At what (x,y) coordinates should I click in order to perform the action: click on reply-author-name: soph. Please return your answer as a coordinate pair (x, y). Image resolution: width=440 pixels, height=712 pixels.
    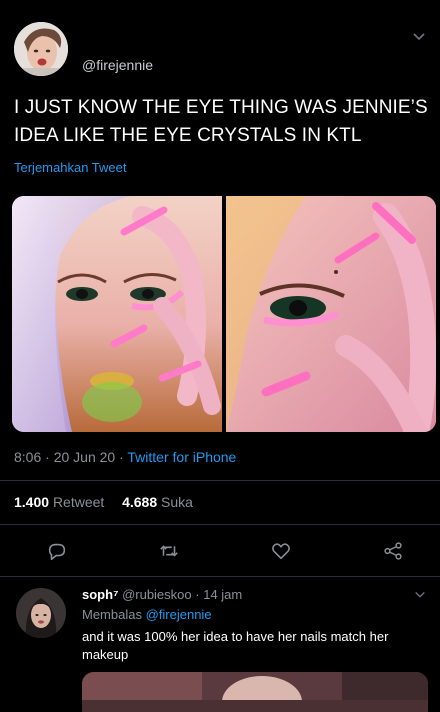
    Looking at the image, I should click on (97, 594).